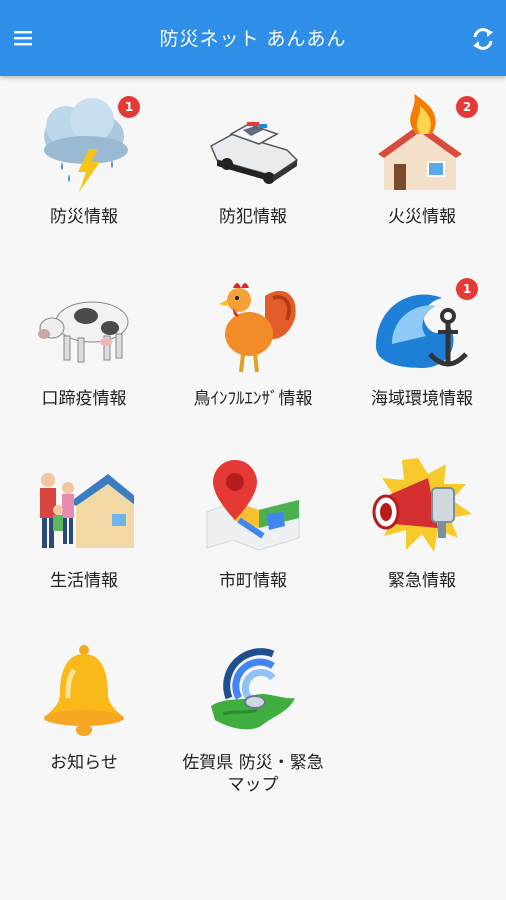  Describe the element at coordinates (253, 689) in the screenshot. I see `map-signal-icon` at that location.